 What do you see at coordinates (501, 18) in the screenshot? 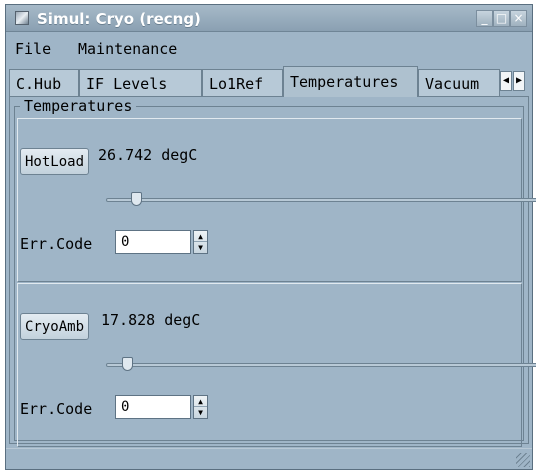
I see `maximize-button: □` at bounding box center [501, 18].